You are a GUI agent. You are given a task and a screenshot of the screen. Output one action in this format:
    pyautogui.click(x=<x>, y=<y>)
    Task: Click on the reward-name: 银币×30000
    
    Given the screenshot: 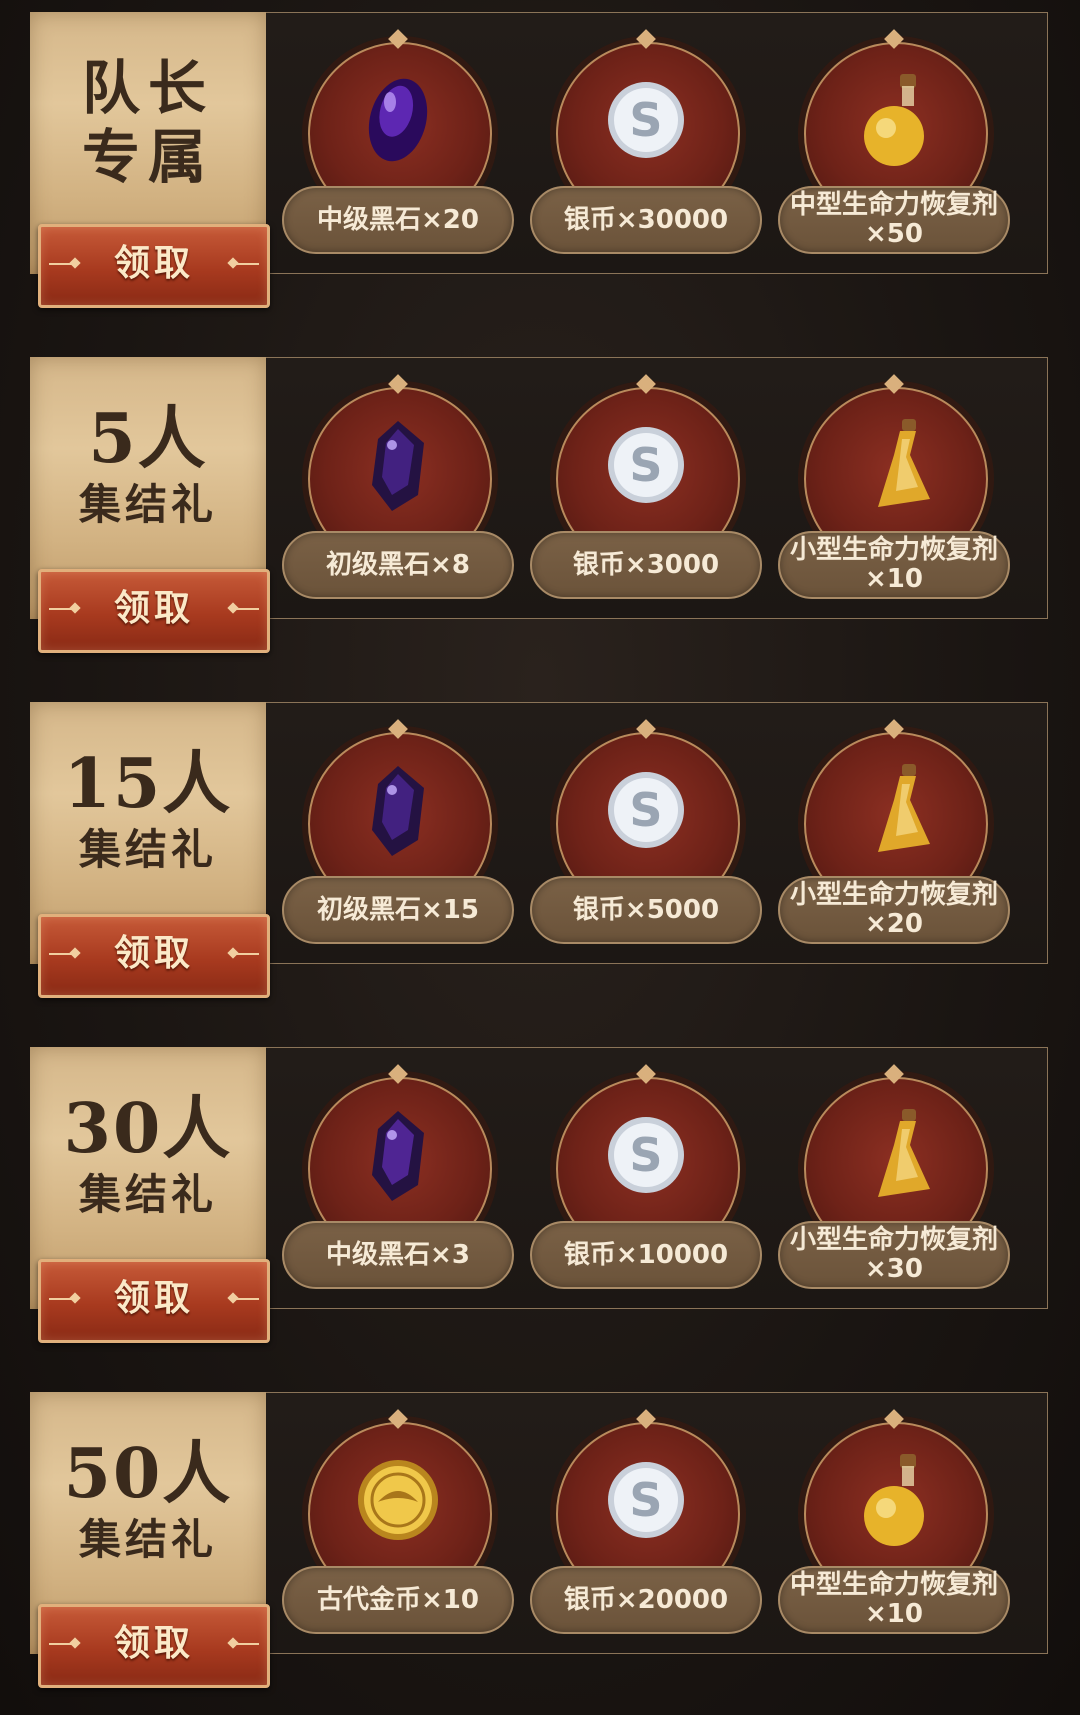 What is the action you would take?
    pyautogui.click(x=646, y=220)
    